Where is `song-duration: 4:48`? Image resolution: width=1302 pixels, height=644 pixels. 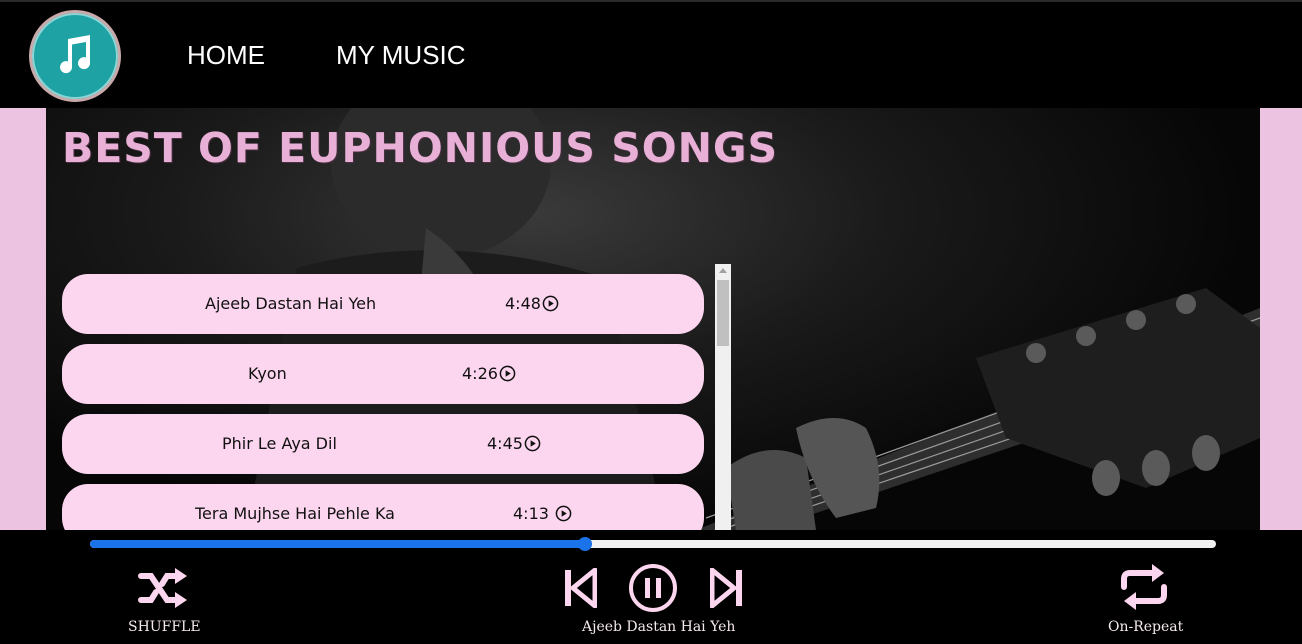 song-duration: 4:48 is located at coordinates (523, 303).